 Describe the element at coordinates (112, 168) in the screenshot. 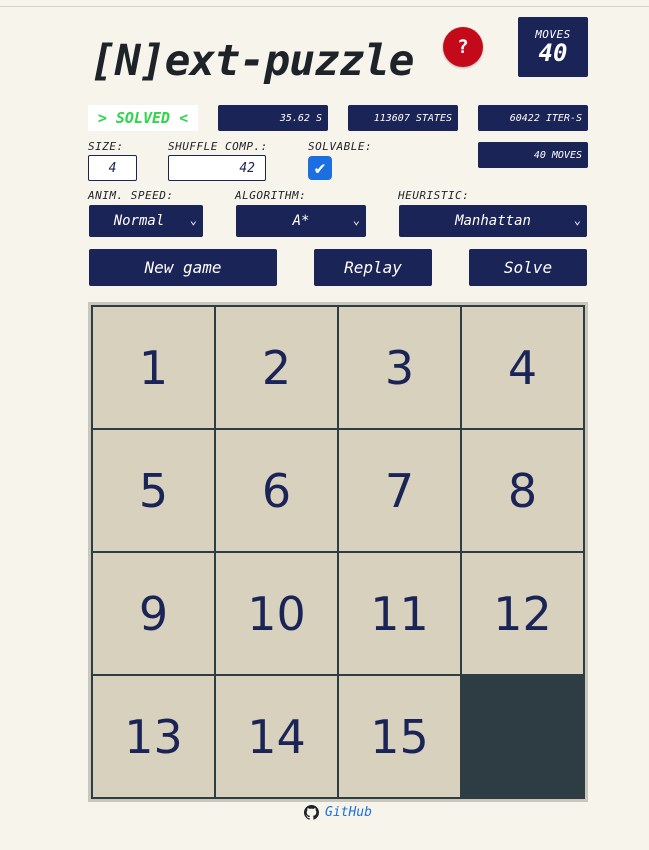

I see `size-input` at that location.